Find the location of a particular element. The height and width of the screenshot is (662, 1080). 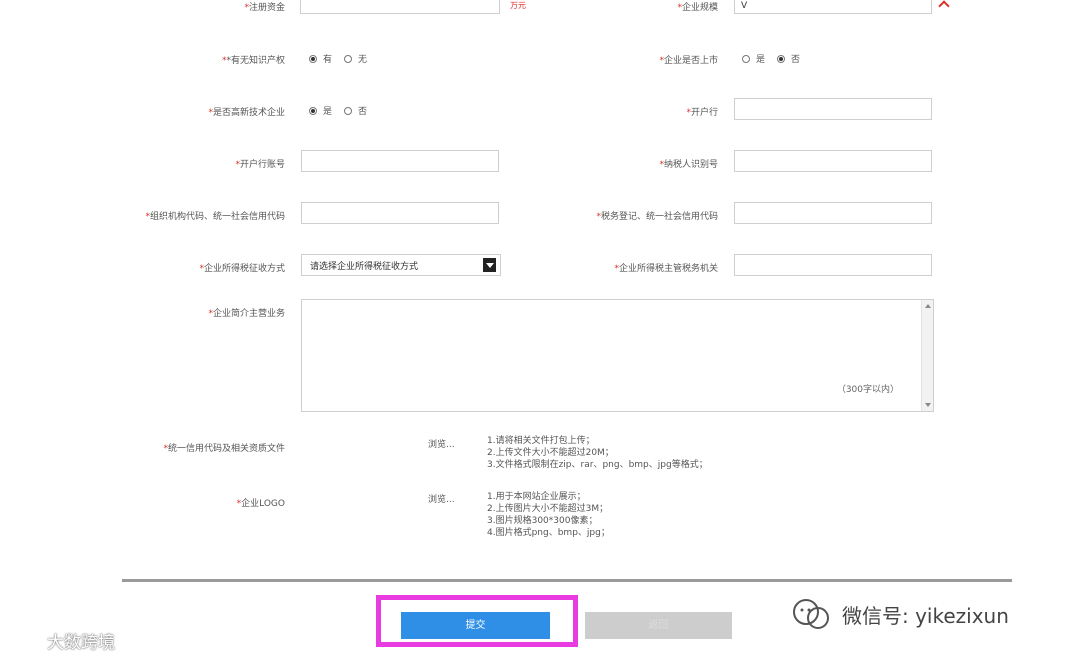

label-text: 开户行 is located at coordinates (704, 113).